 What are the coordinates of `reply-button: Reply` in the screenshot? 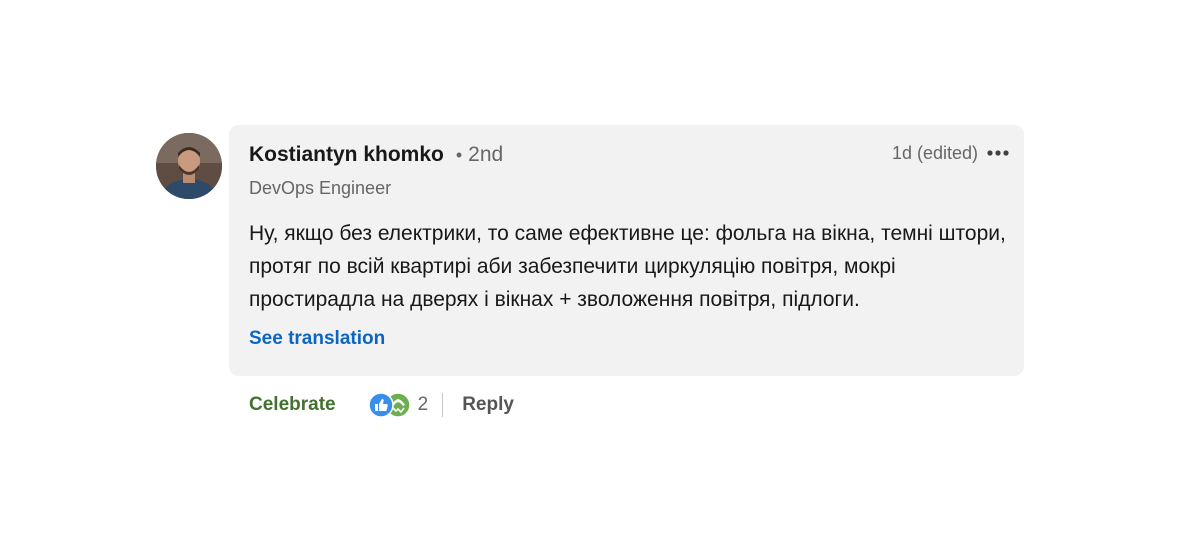 It's located at (488, 405).